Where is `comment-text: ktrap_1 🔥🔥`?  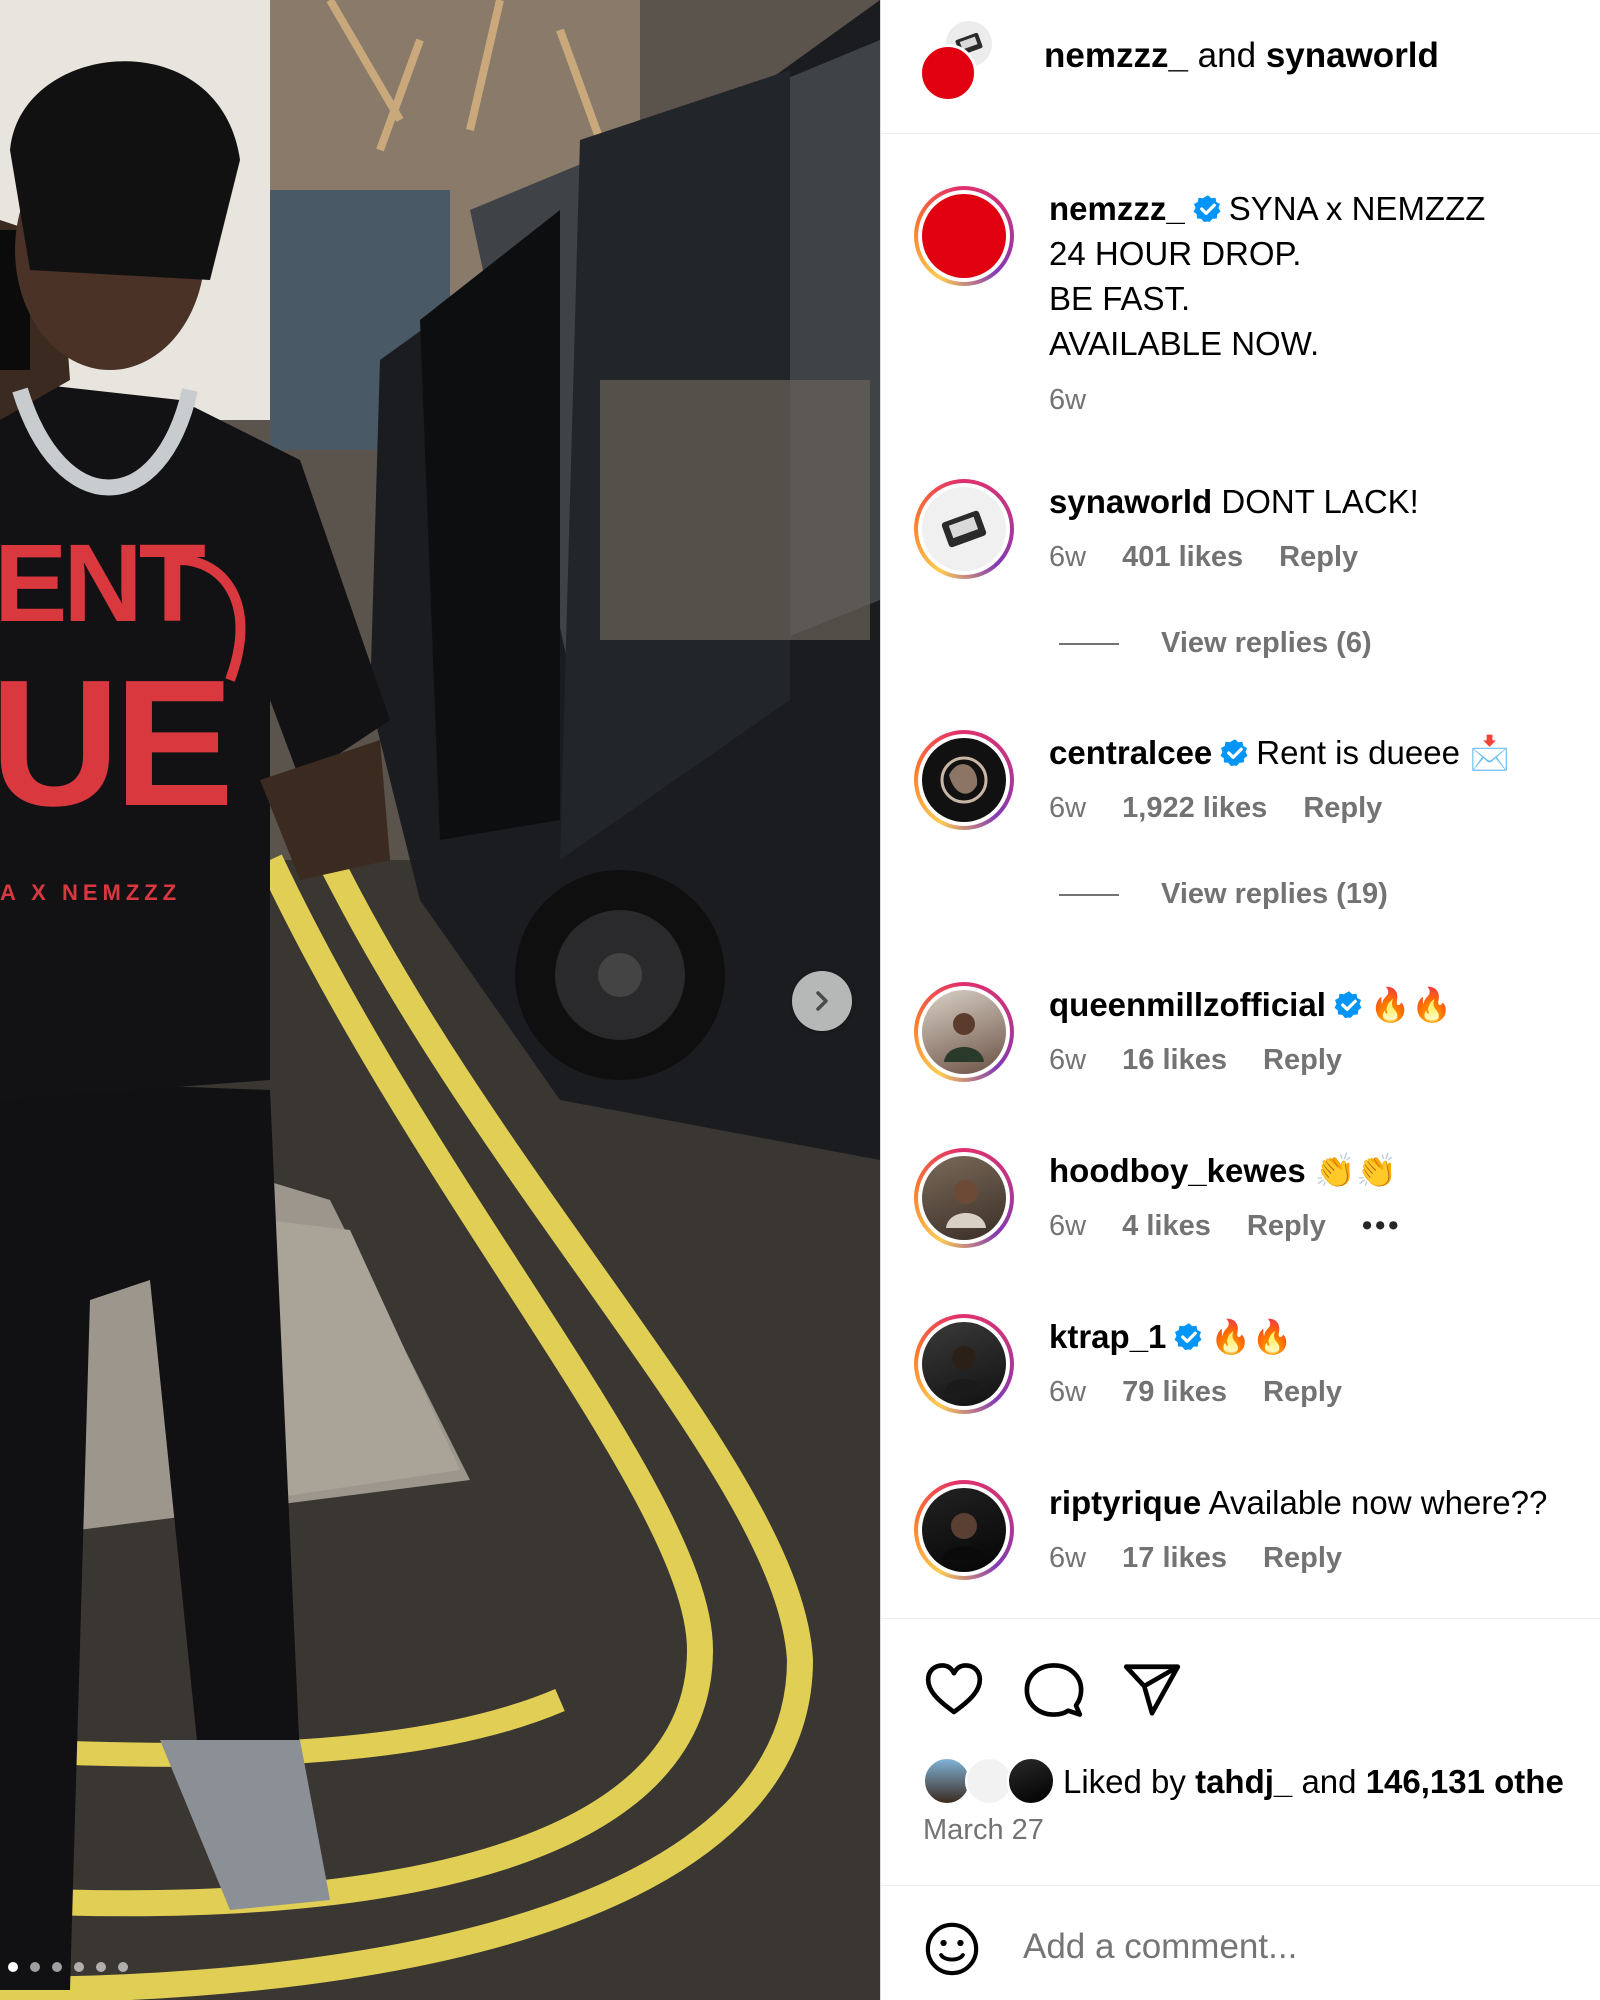
comment-text: ktrap_1 🔥🔥 is located at coordinates (1171, 1336).